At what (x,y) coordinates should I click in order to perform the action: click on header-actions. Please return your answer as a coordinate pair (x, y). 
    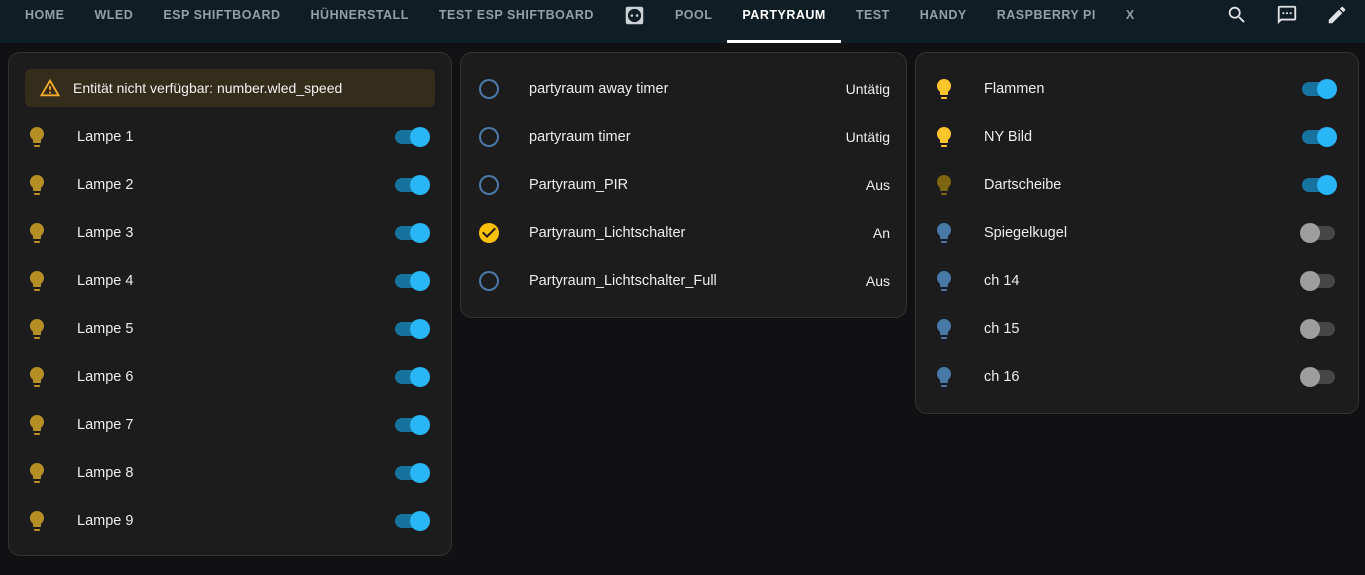
    Looking at the image, I should click on (1295, 15).